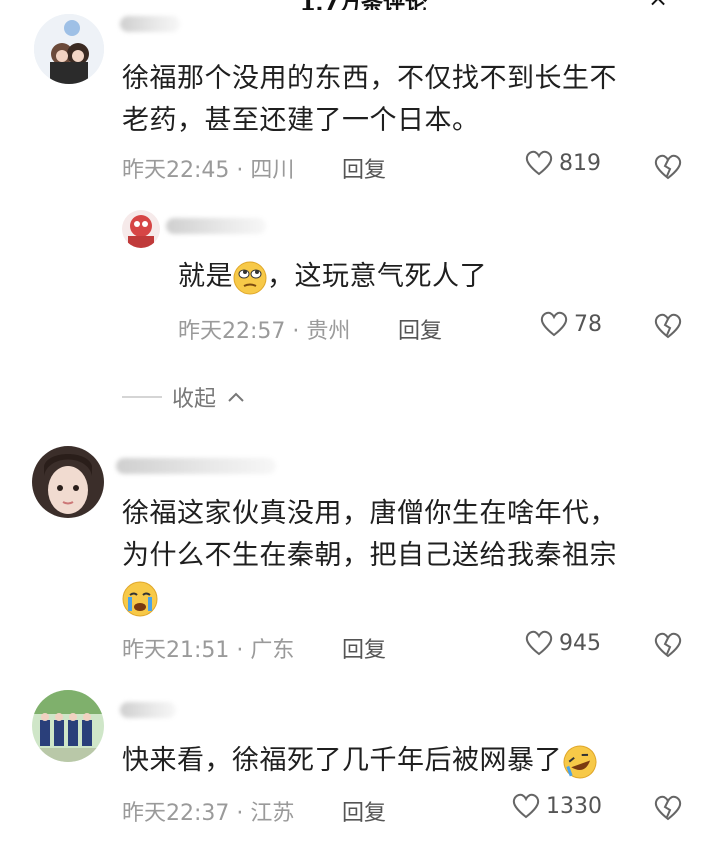  I want to click on like-count: 78, so click(588, 324).